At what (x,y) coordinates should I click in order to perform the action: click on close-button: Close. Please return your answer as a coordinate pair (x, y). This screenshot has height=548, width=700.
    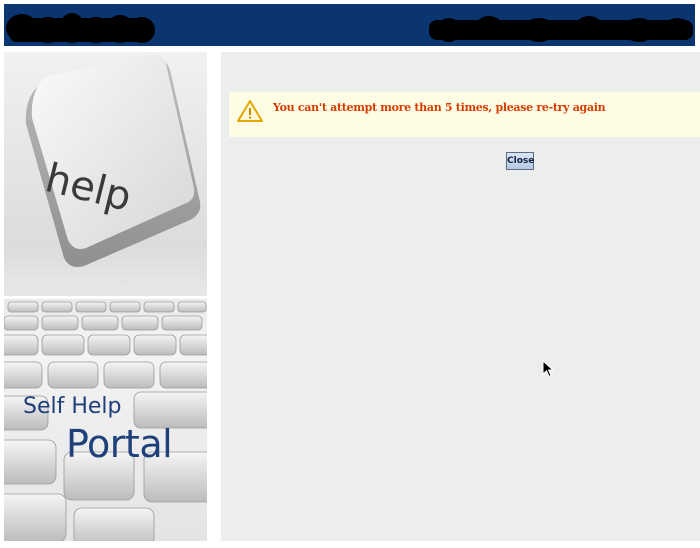
    Looking at the image, I should click on (520, 161).